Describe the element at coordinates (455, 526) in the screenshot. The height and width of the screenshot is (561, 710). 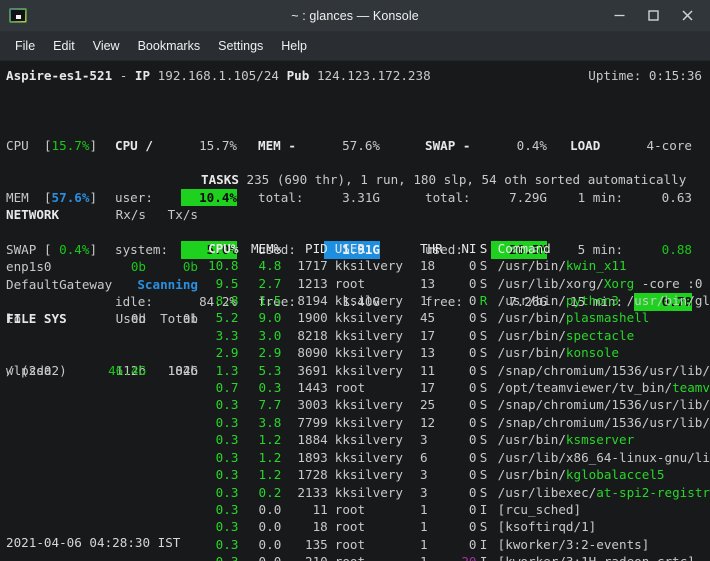
I see `table-row: 0.3 0.0 18 root 1 0 S [ksoftirqd/1]` at that location.